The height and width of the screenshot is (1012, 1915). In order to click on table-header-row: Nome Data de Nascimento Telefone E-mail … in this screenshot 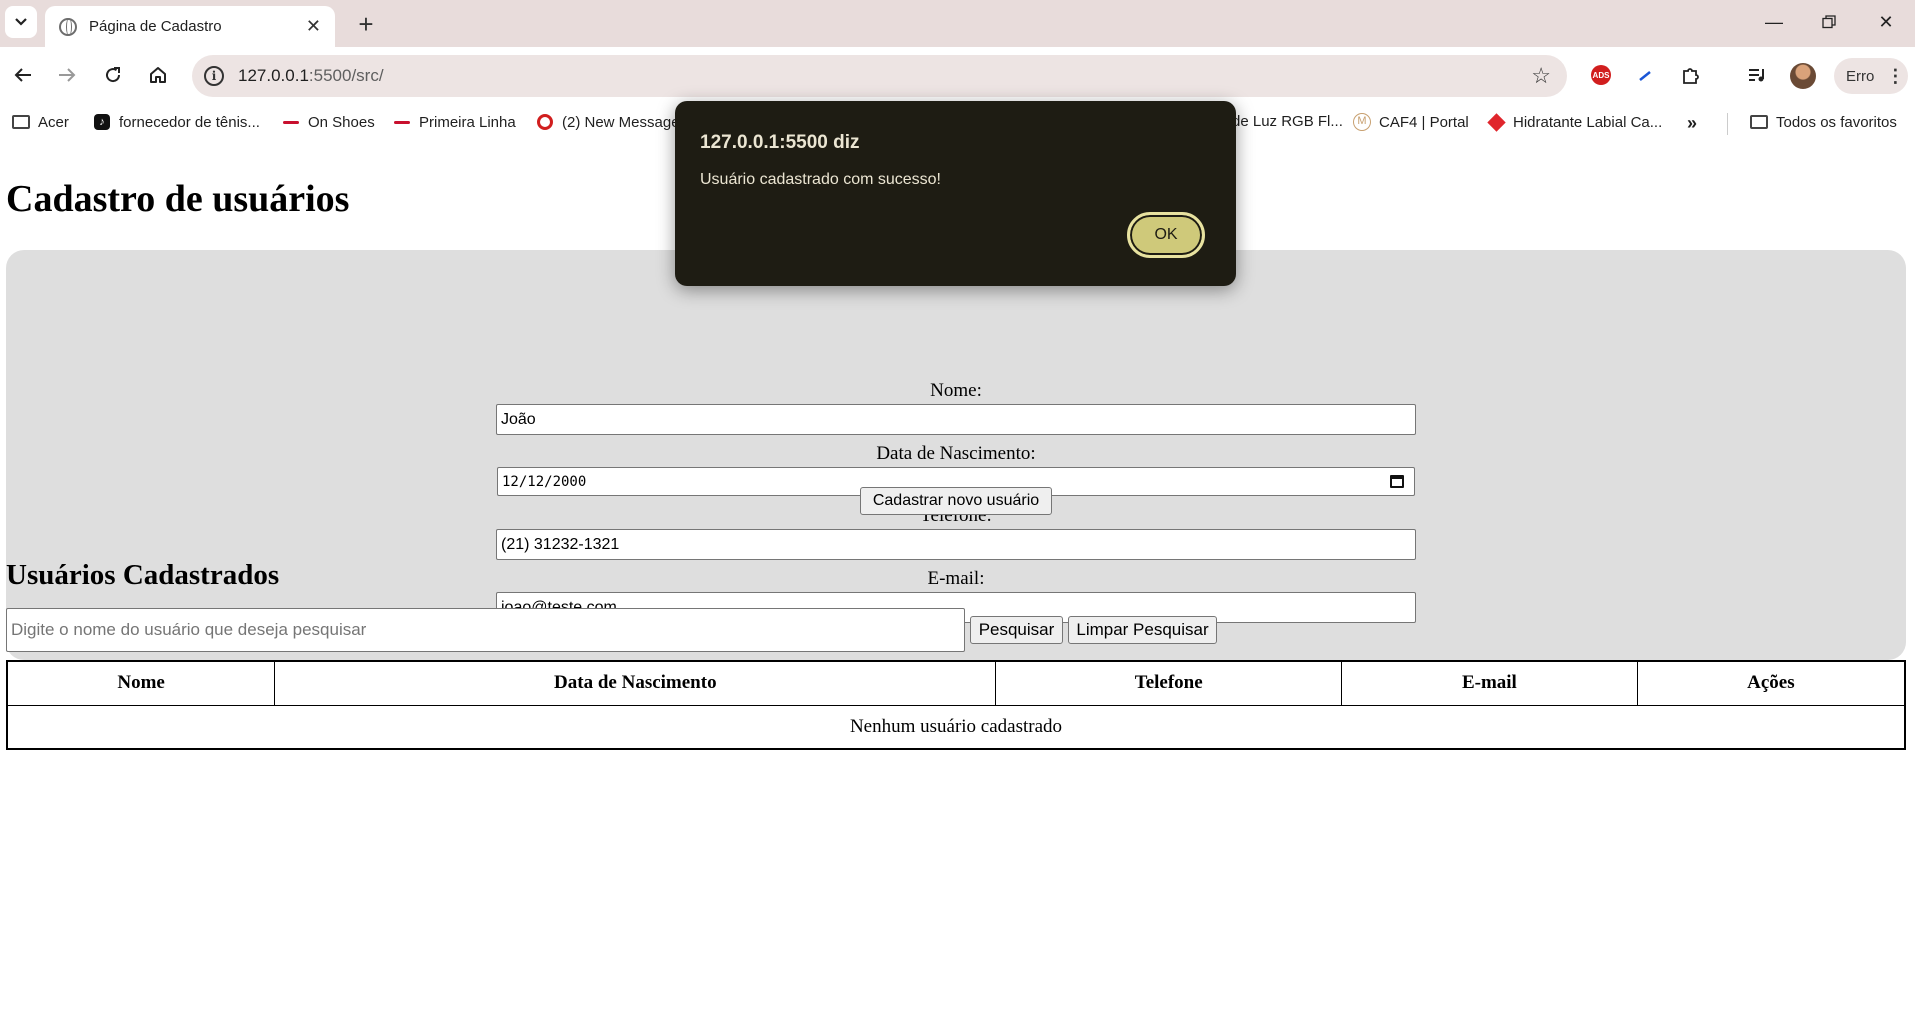, I will do `click(956, 683)`.